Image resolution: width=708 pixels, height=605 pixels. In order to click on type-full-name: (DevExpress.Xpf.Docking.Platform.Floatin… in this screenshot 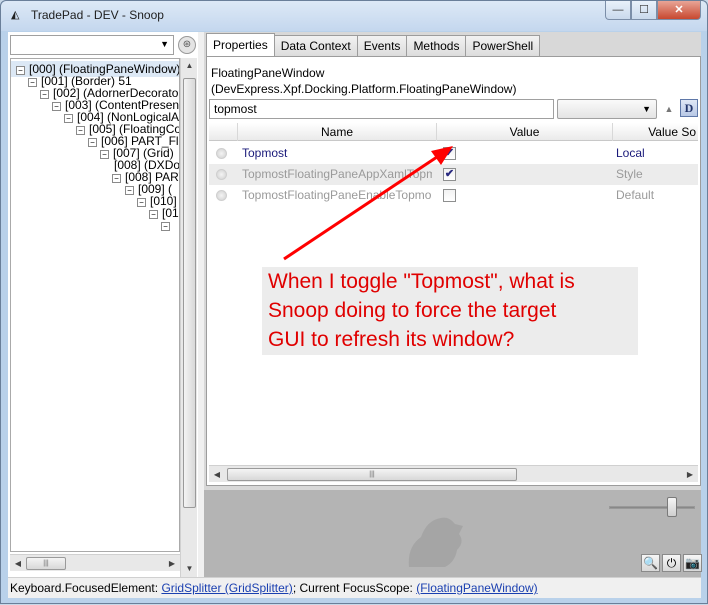, I will do `click(364, 89)`.